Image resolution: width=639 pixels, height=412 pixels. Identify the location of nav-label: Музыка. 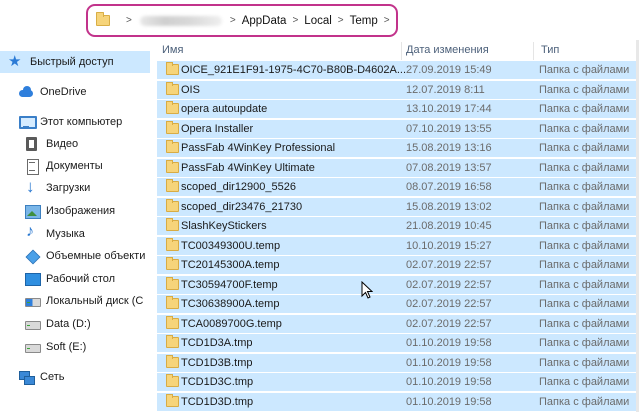
(65, 234).